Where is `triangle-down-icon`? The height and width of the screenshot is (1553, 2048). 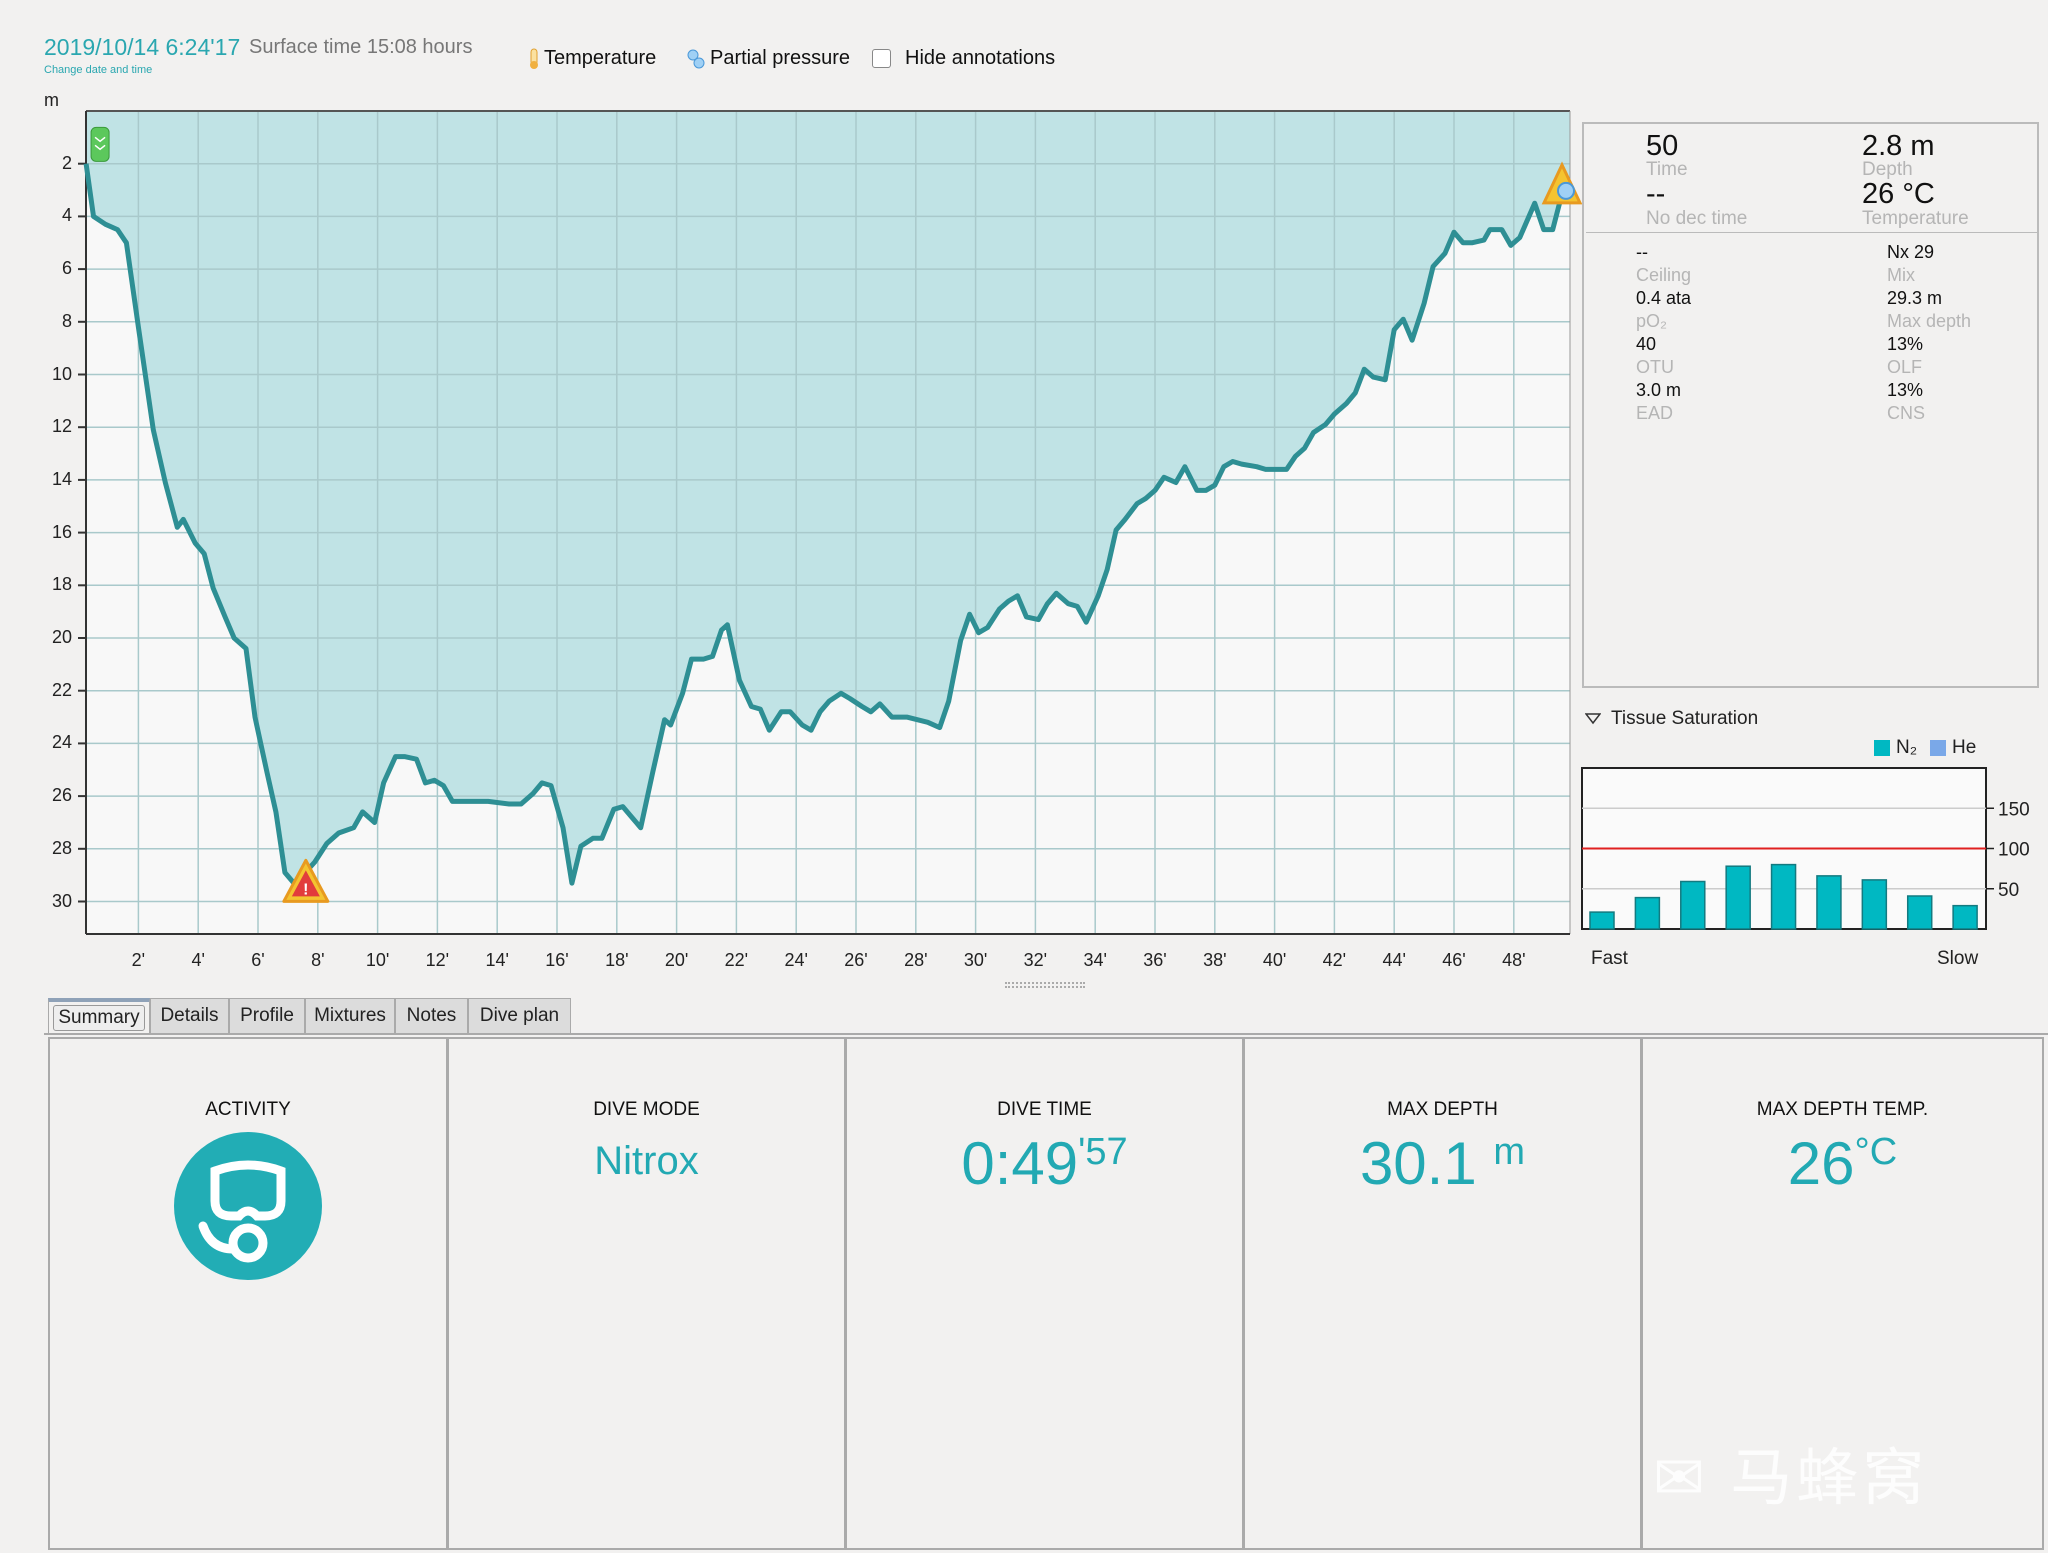 triangle-down-icon is located at coordinates (1593, 719).